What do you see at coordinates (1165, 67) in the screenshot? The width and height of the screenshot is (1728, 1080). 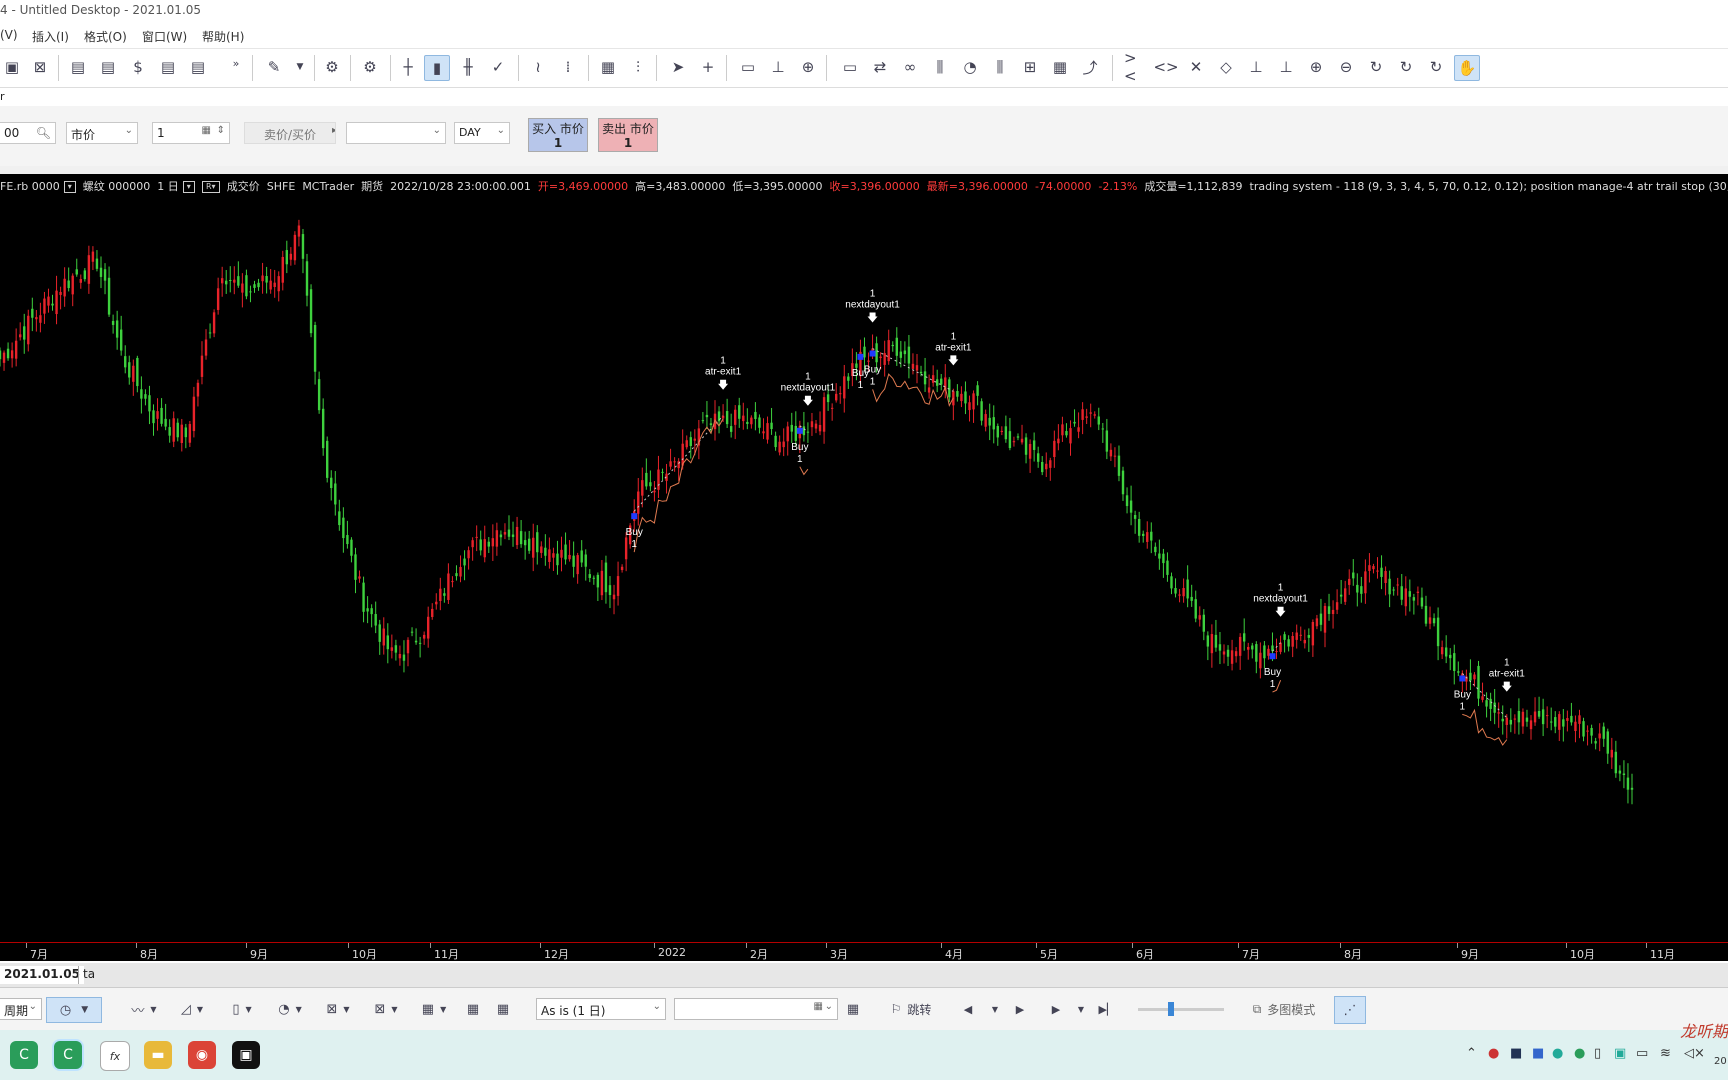 I see `expand-icon: <>` at bounding box center [1165, 67].